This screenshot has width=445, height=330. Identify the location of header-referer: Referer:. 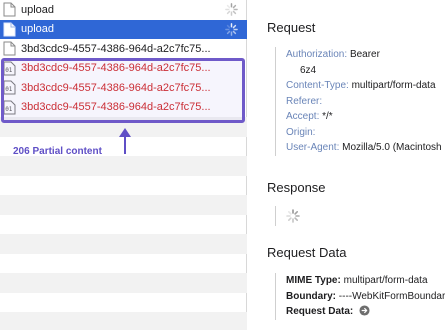
(304, 101).